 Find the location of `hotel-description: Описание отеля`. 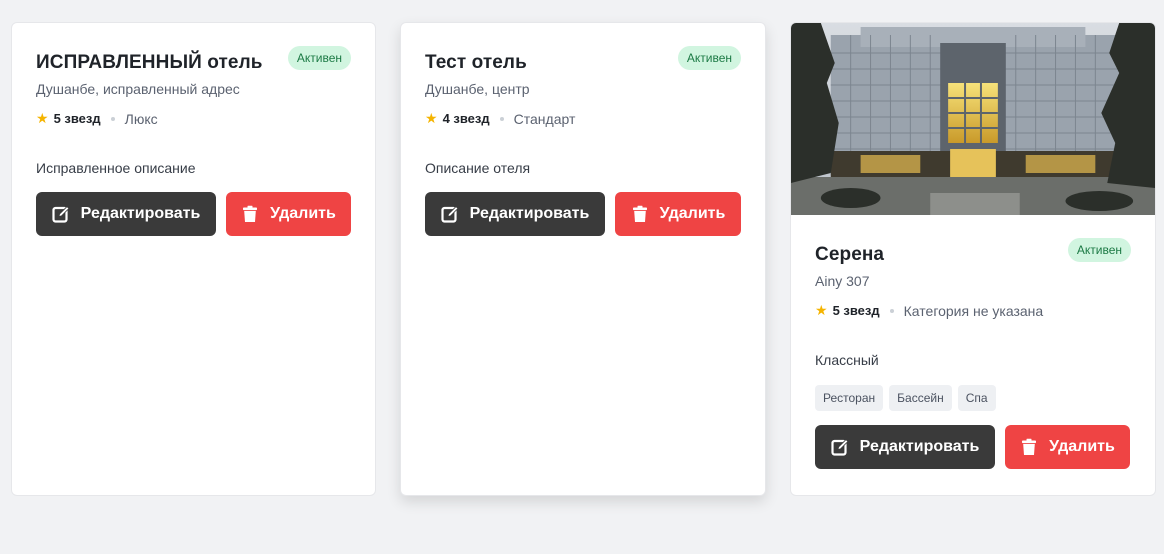

hotel-description: Описание отеля is located at coordinates (478, 168).